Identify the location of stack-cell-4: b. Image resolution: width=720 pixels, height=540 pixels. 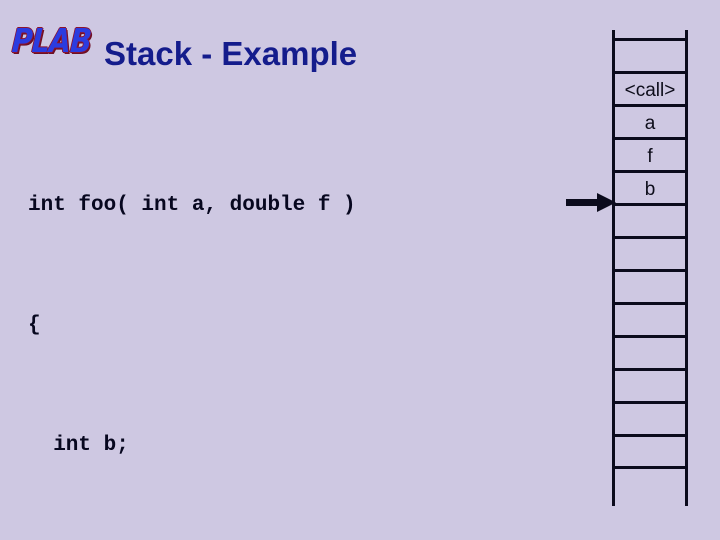
(650, 186).